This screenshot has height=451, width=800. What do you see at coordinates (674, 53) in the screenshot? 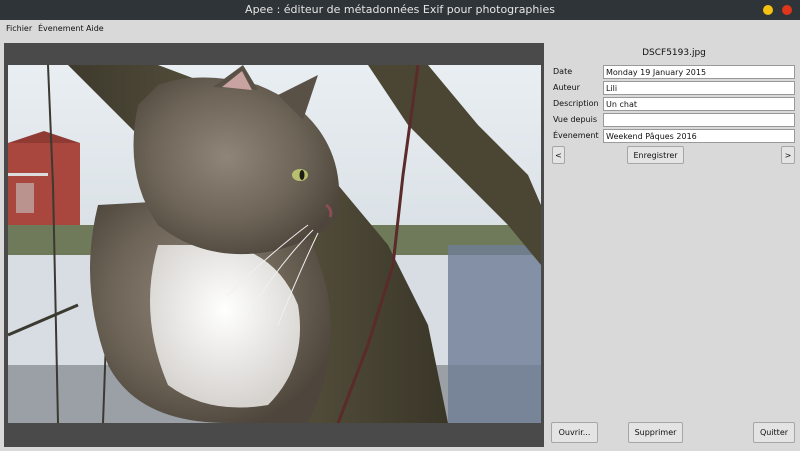
I see `file-name: DSCF5193.jpg` at bounding box center [674, 53].